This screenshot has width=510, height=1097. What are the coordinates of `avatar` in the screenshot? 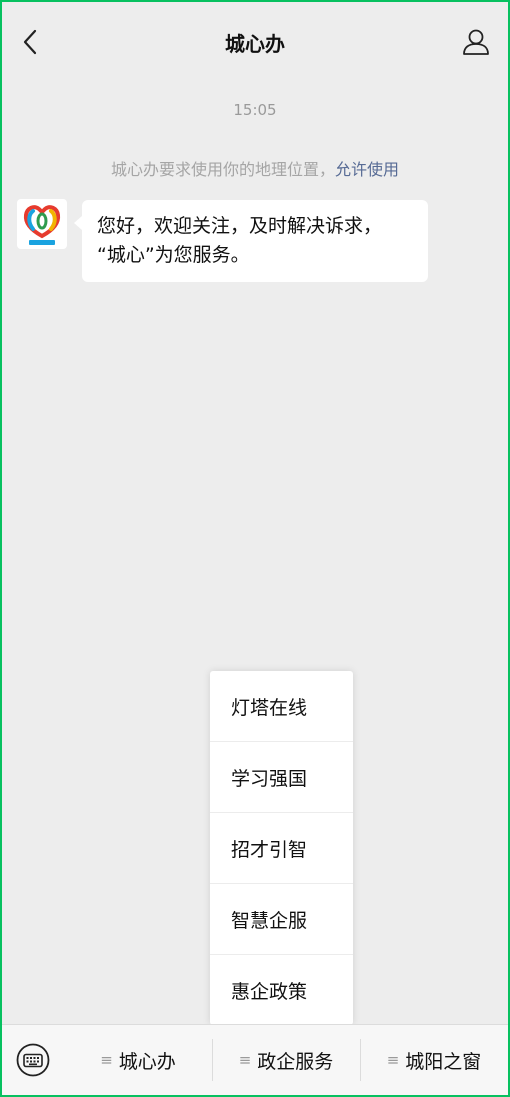 It's located at (42, 224).